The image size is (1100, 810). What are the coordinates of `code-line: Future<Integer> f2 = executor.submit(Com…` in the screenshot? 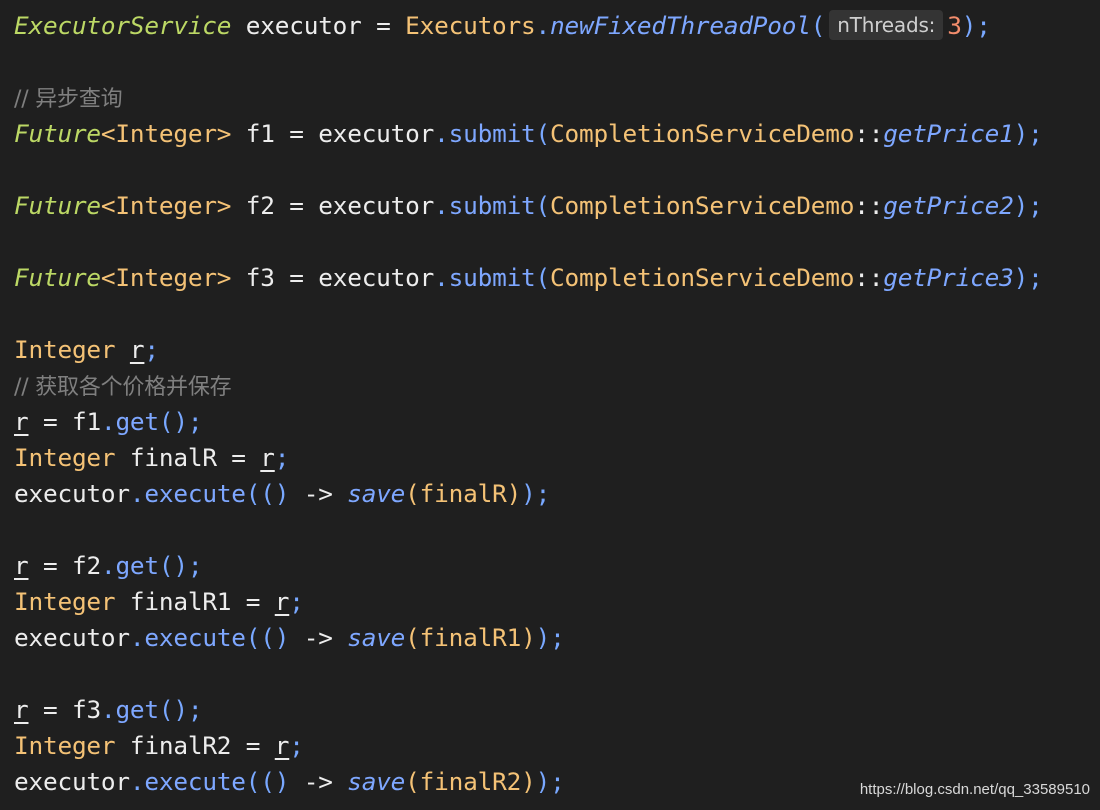 It's located at (554, 206).